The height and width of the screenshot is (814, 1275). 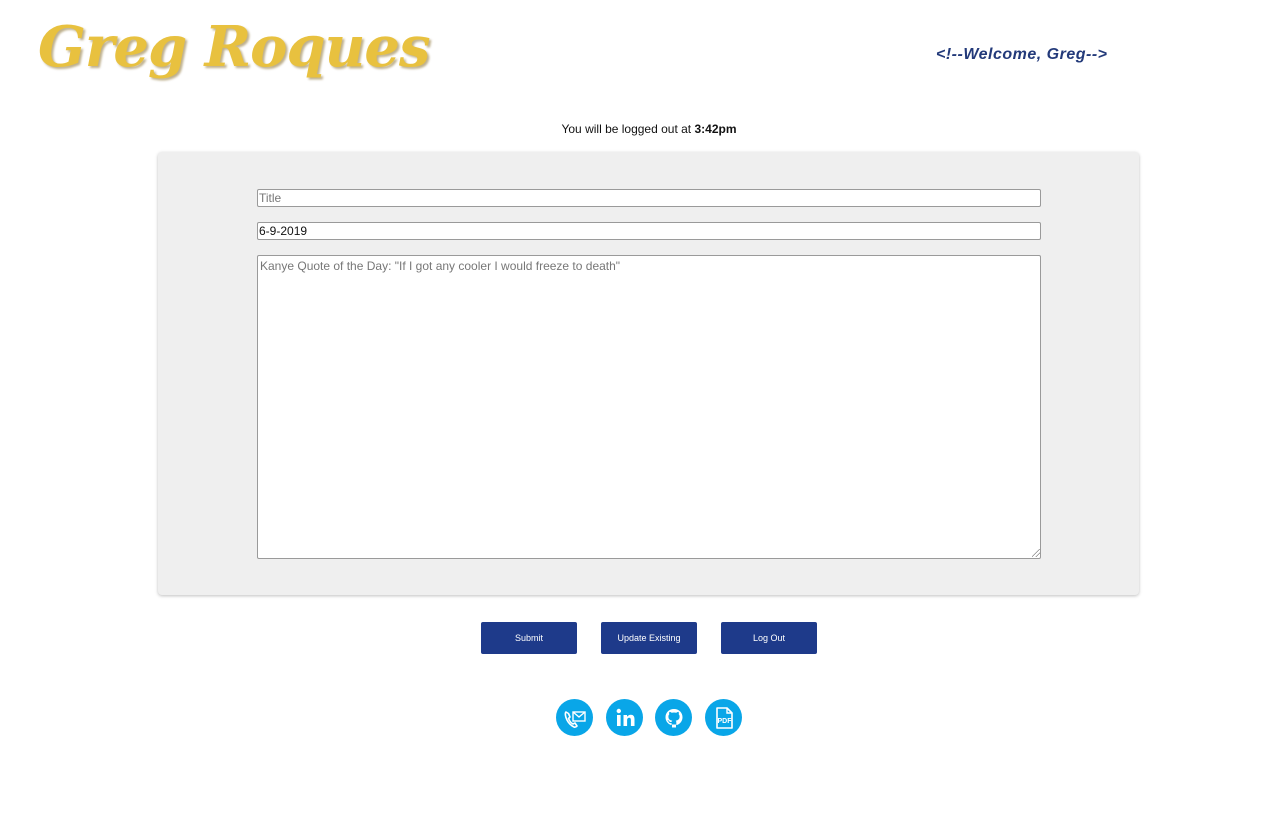 What do you see at coordinates (724, 721) in the screenshot?
I see `svg-text: PDF` at bounding box center [724, 721].